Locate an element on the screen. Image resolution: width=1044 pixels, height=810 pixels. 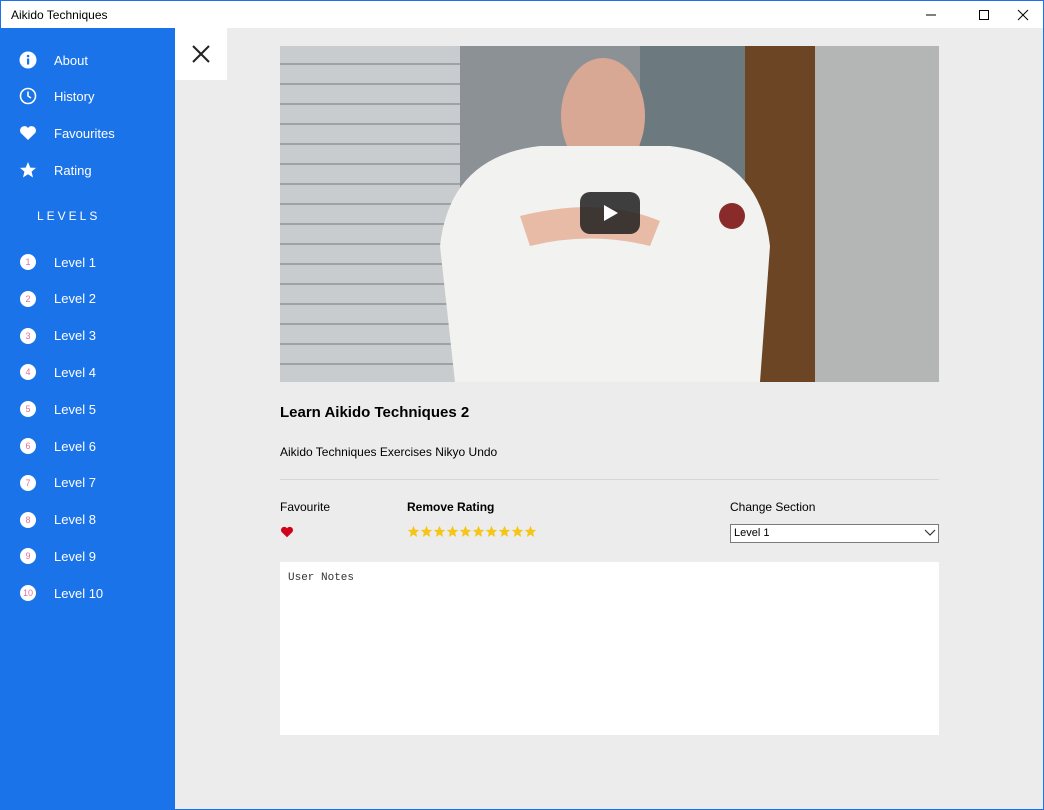
sidebar-item-level-10: 10 Level 10 is located at coordinates (88, 593).